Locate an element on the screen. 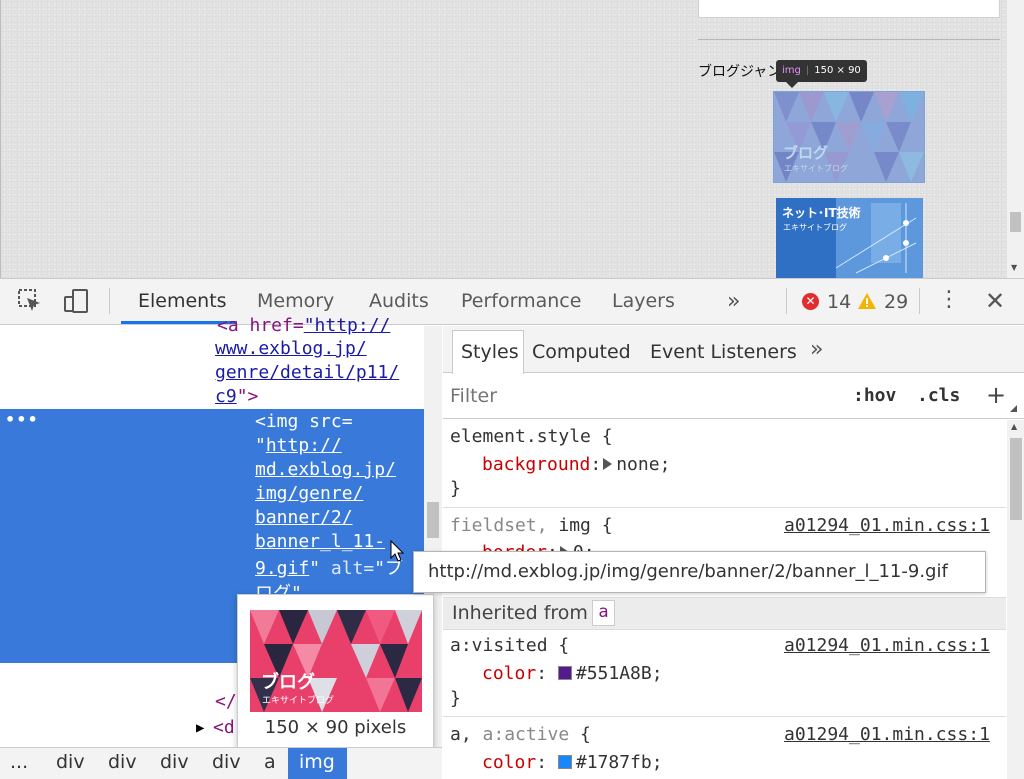  tooltip-tag: img is located at coordinates (791, 70).